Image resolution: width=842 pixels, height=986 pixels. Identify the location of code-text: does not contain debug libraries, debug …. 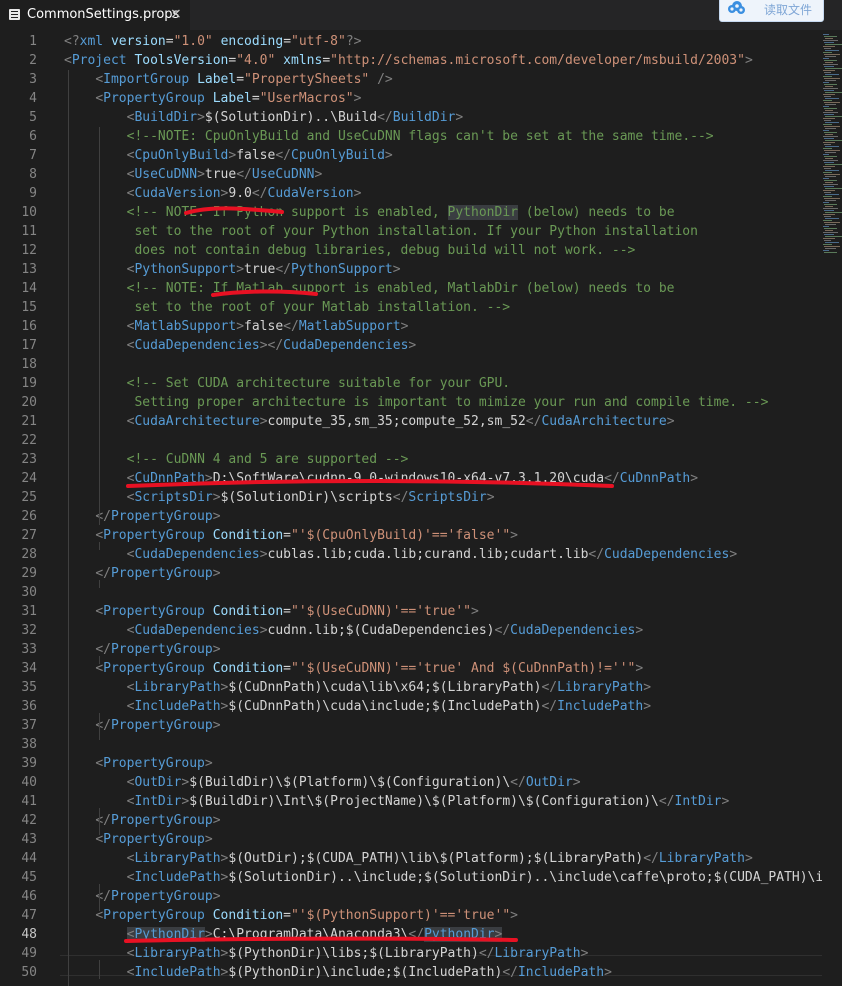
(350, 250).